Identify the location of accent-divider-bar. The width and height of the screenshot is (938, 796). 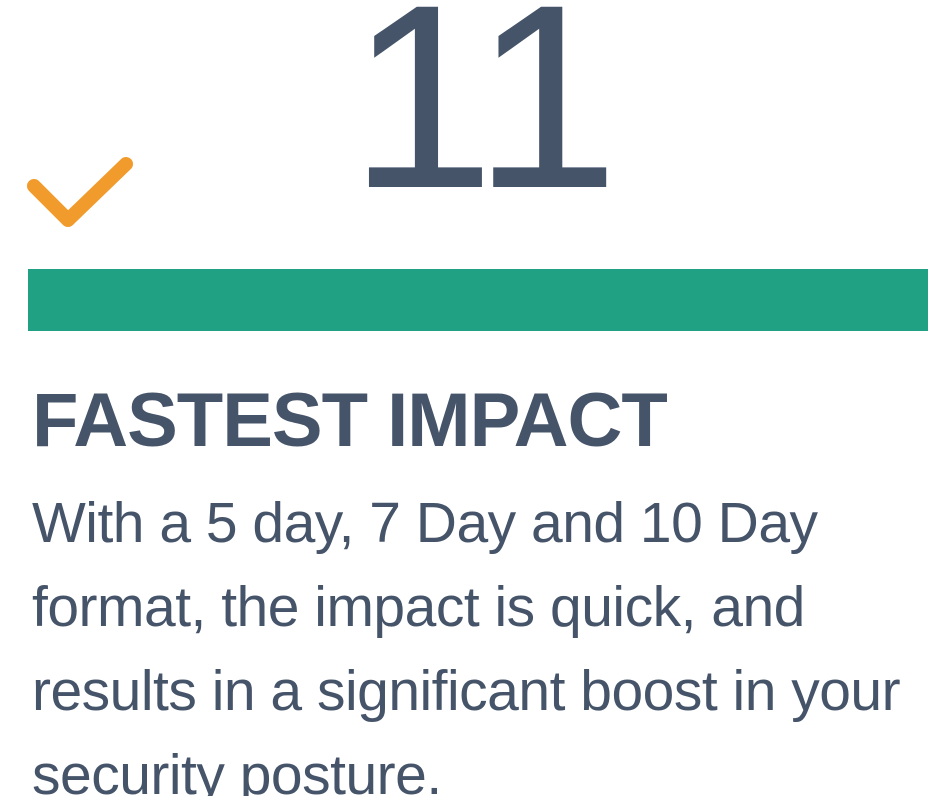
(478, 300).